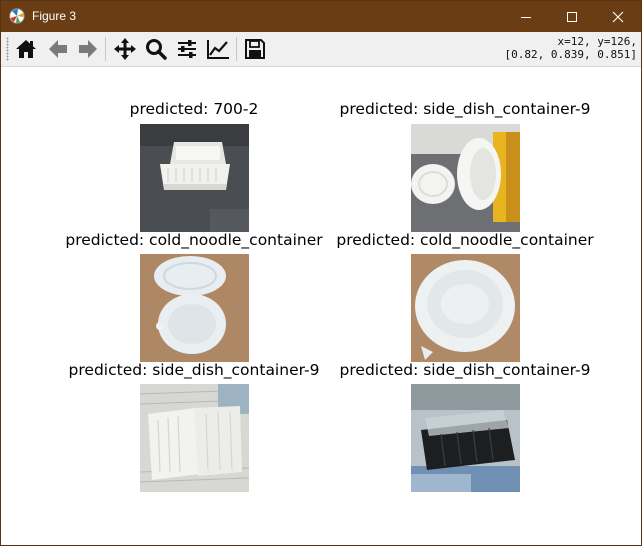  I want to click on toolbar-grip, so click(7, 49).